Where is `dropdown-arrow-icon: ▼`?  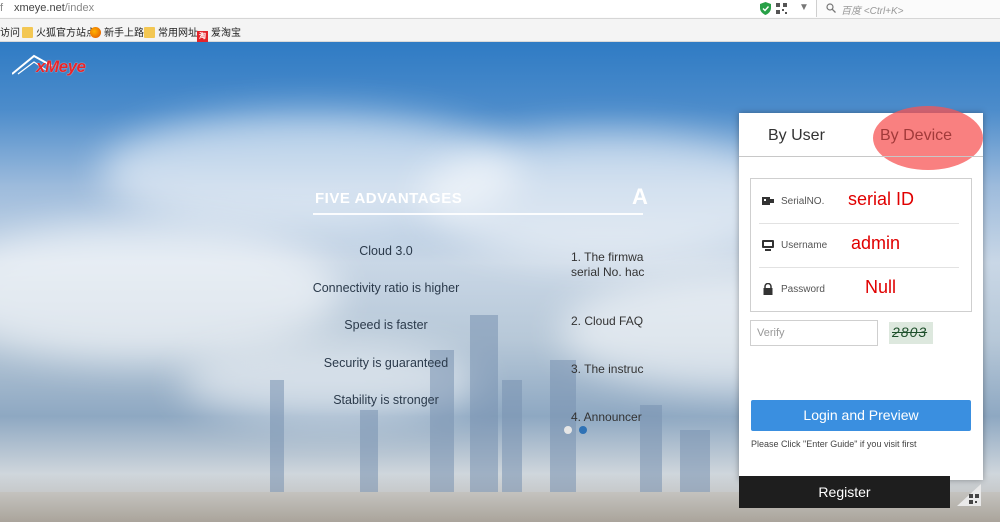 dropdown-arrow-icon: ▼ is located at coordinates (804, 7).